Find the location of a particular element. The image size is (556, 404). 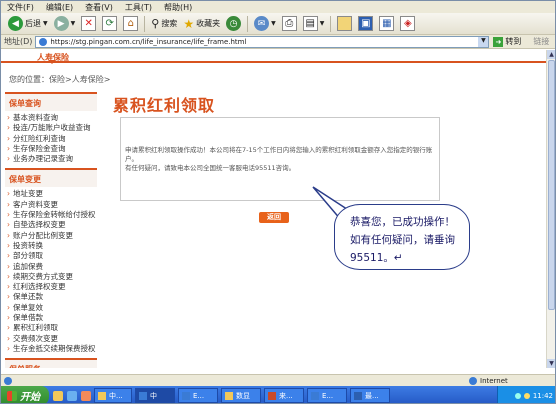

sidebar-item: 续期交费方式变更 is located at coordinates (51, 277).